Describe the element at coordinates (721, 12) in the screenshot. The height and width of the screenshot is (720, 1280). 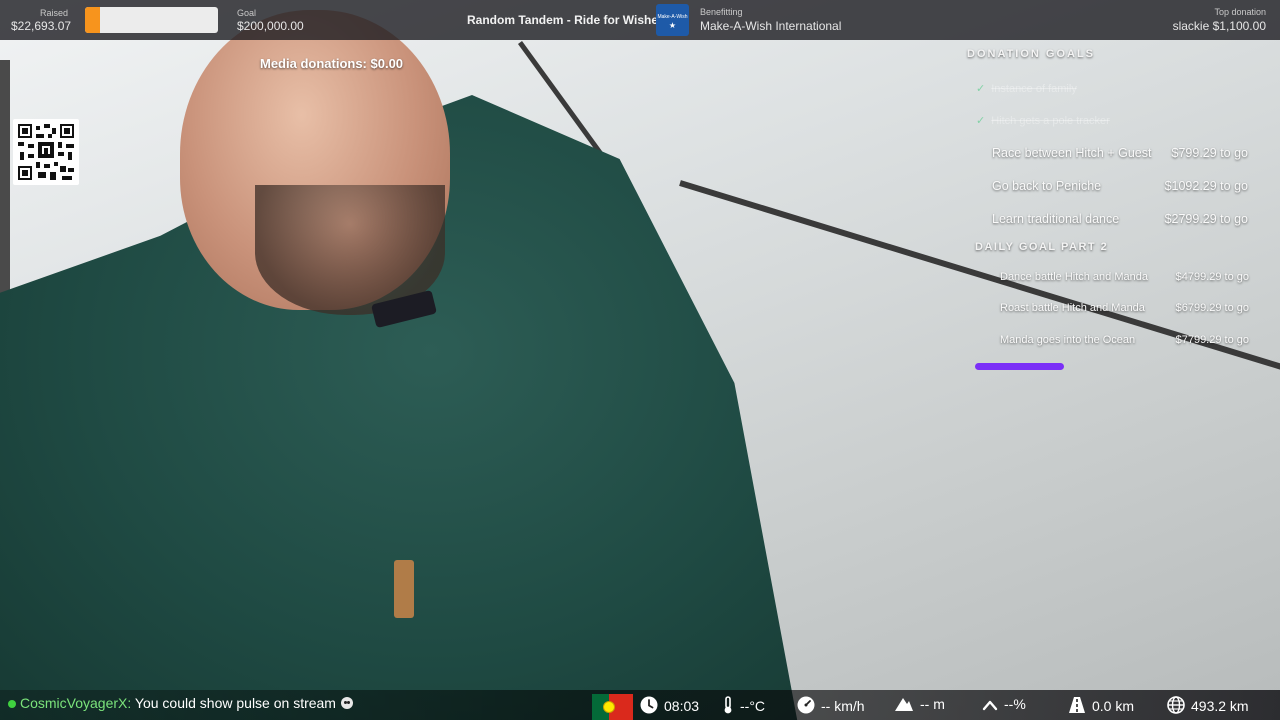
I see `benefitting-label: Benefitting` at that location.